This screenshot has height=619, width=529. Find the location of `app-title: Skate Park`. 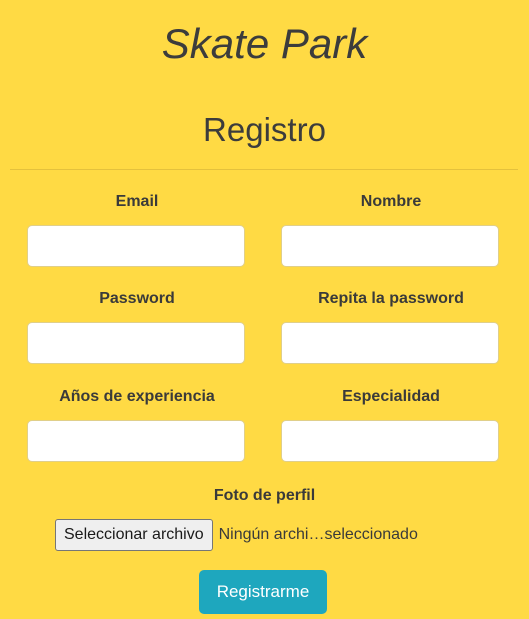

app-title: Skate Park is located at coordinates (264, 43).